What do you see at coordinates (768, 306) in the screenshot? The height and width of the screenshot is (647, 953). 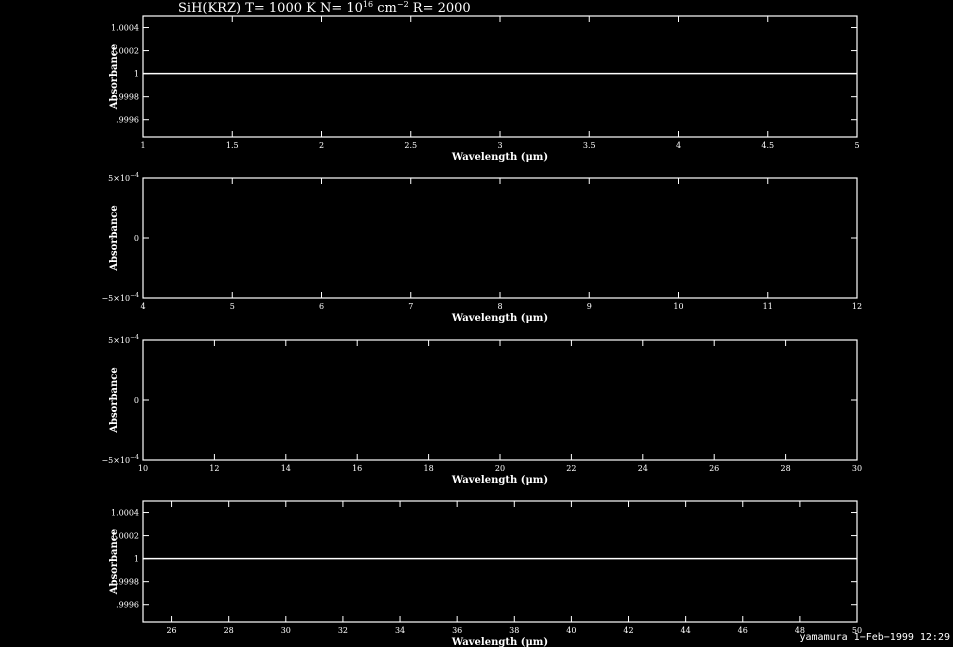 I see `x-tick-label: 11` at bounding box center [768, 306].